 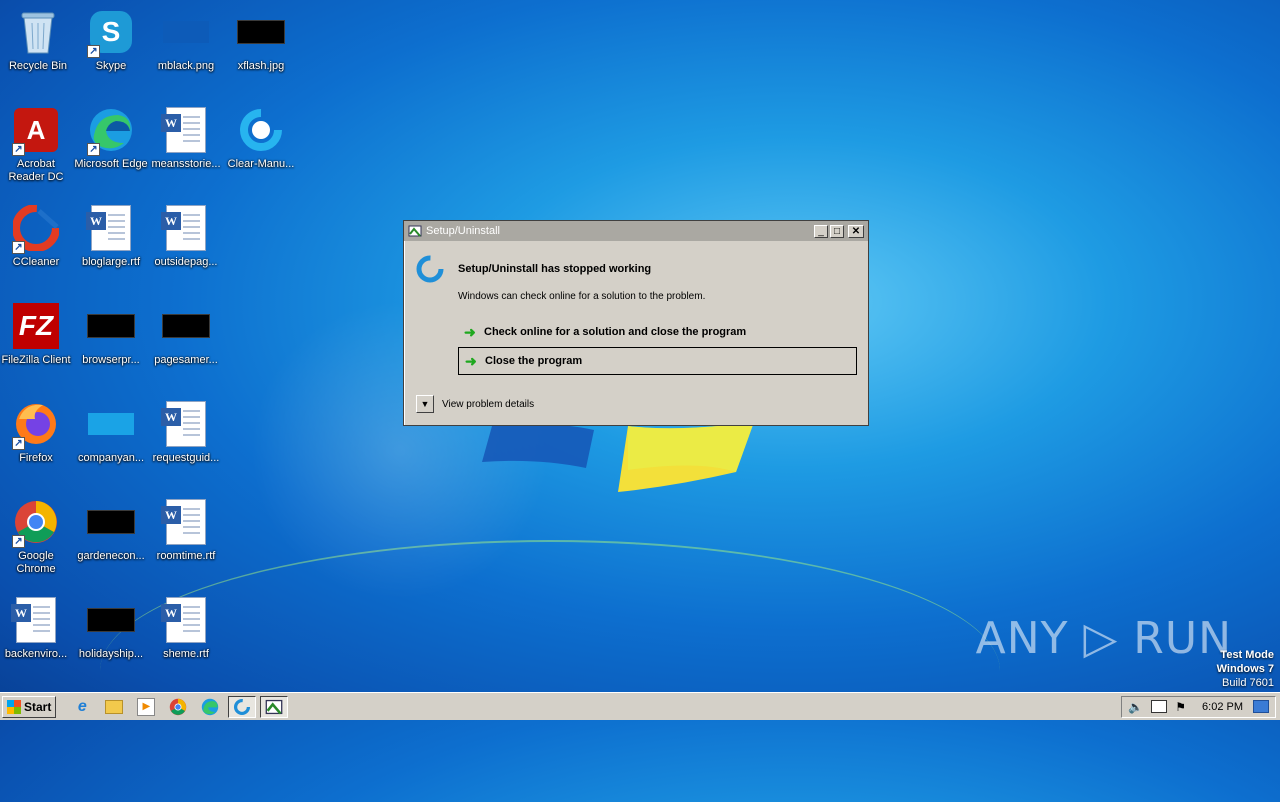 What do you see at coordinates (29, 706) in the screenshot?
I see `start-button: Start` at bounding box center [29, 706].